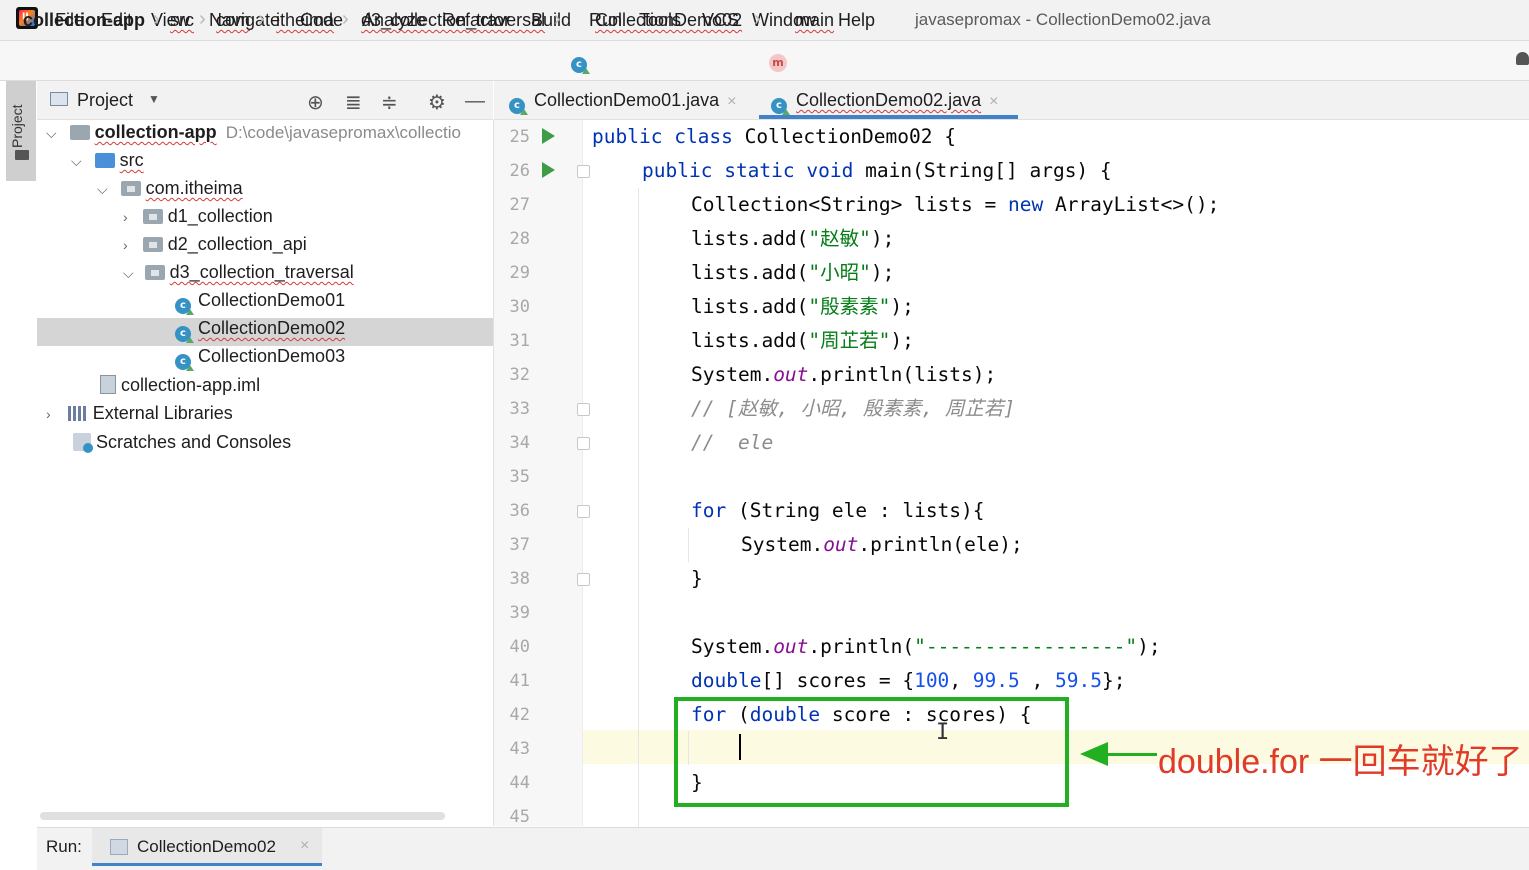  I want to click on string-literal: "小昭", so click(839, 272).